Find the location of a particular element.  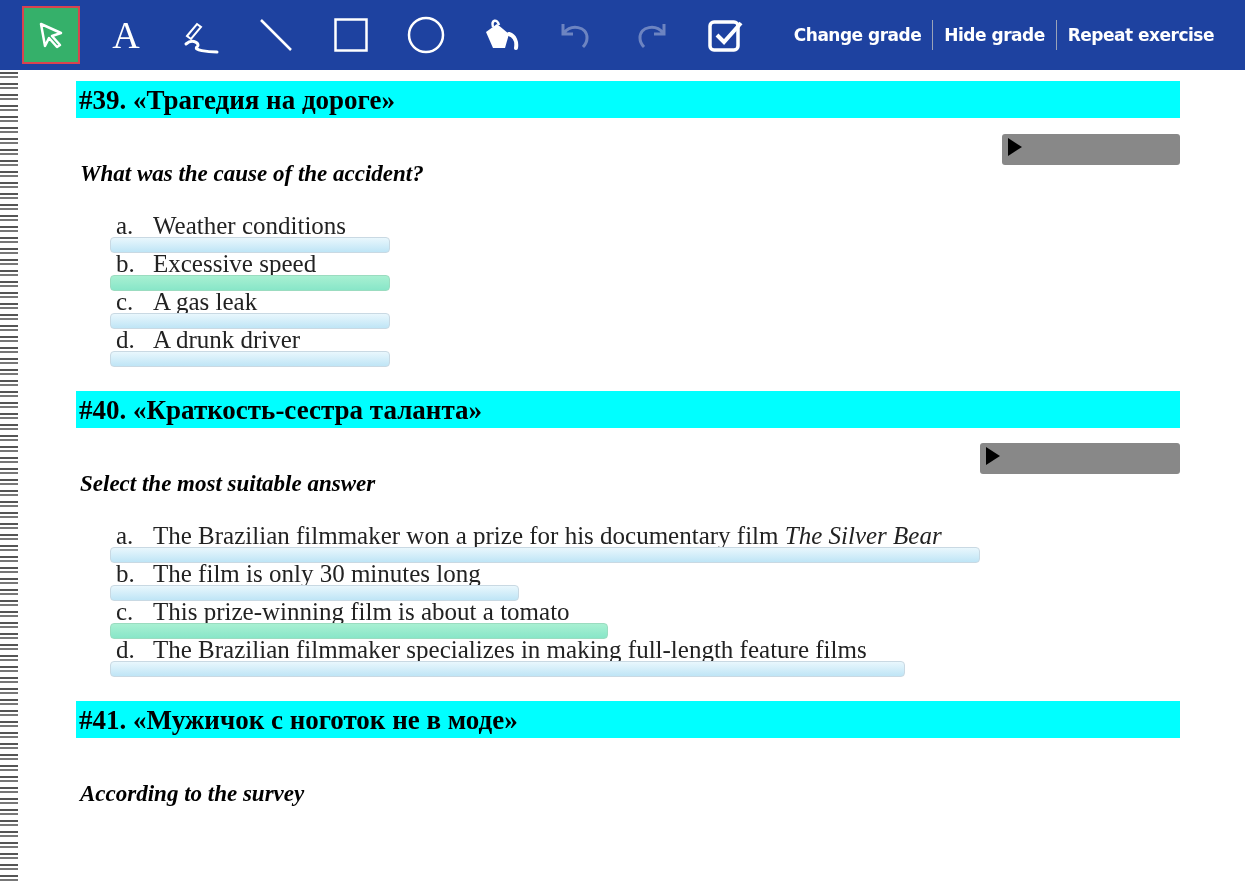

option-text: b. The film is only 30 minutes long is located at coordinates (298, 574).